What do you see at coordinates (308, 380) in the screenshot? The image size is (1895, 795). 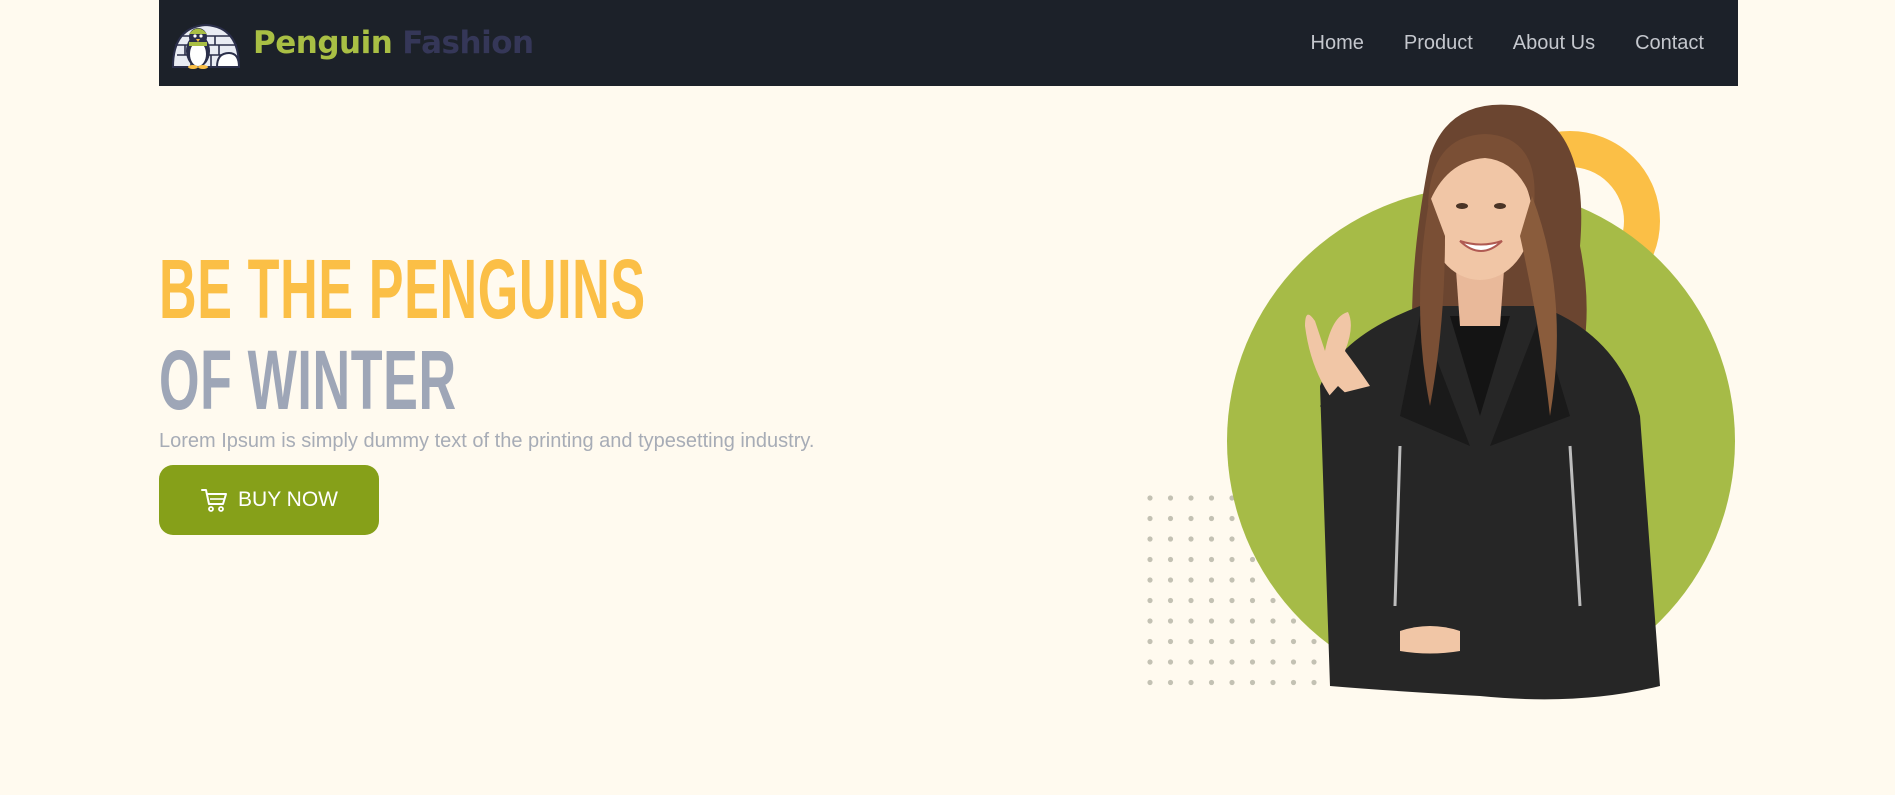 I see `hero-title-line-2: OF WINTER` at bounding box center [308, 380].